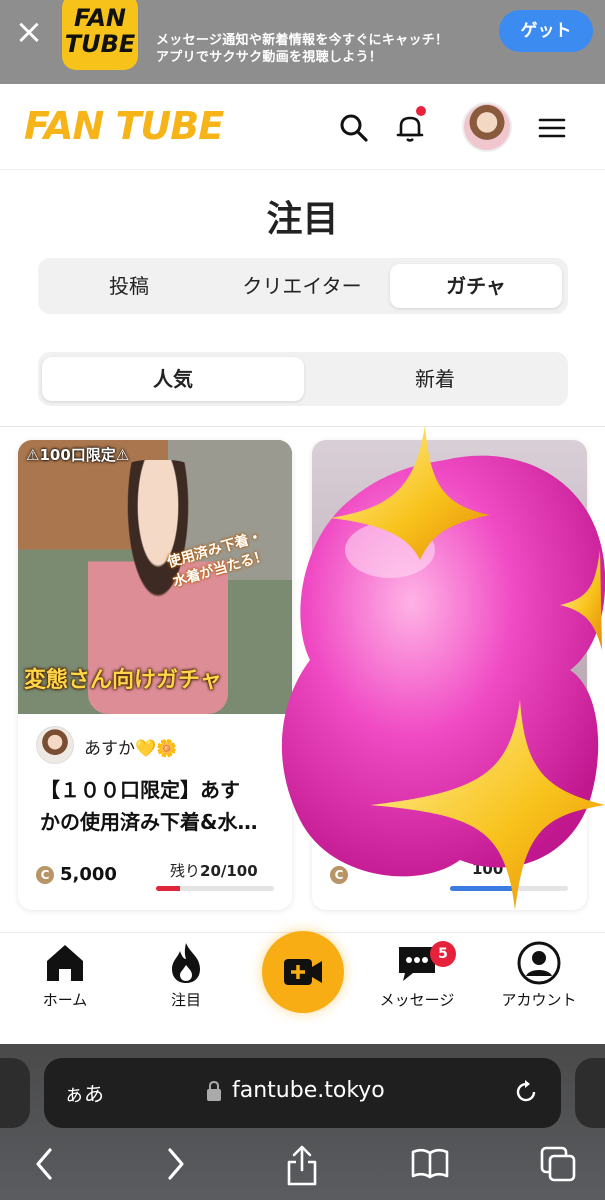 The image size is (605, 1200). I want to click on tabs-icon, so click(558, 1164).